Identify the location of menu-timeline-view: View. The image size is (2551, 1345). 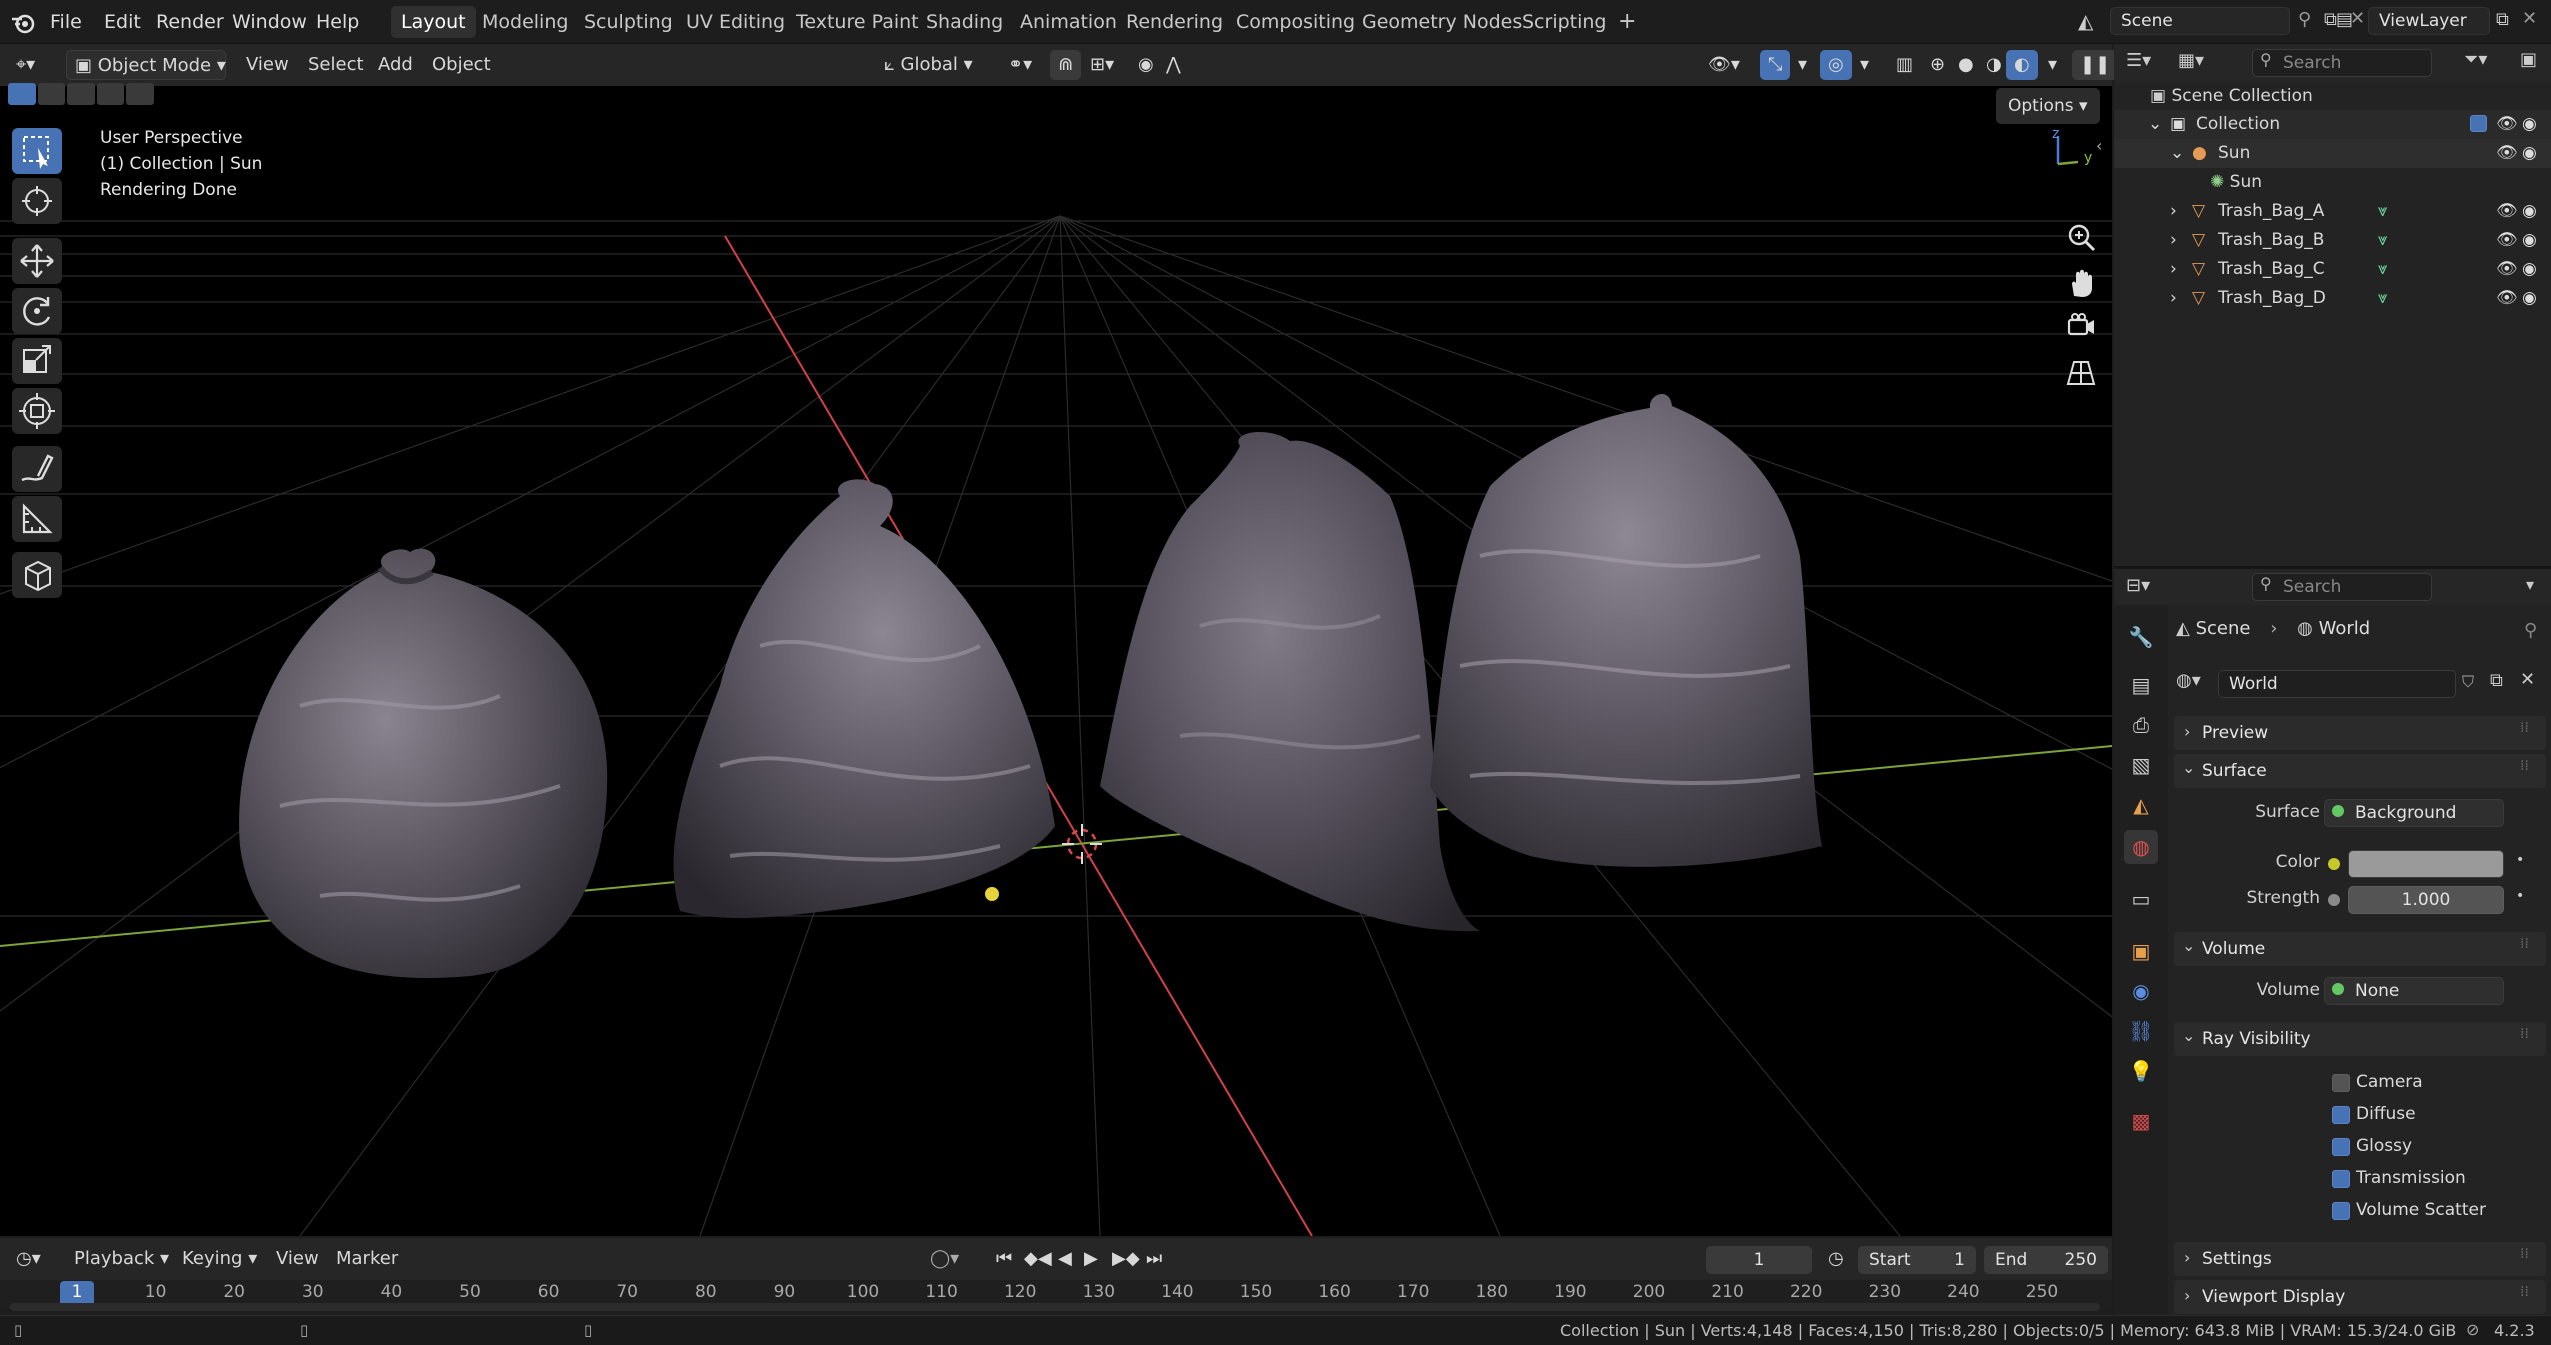
(297, 1259).